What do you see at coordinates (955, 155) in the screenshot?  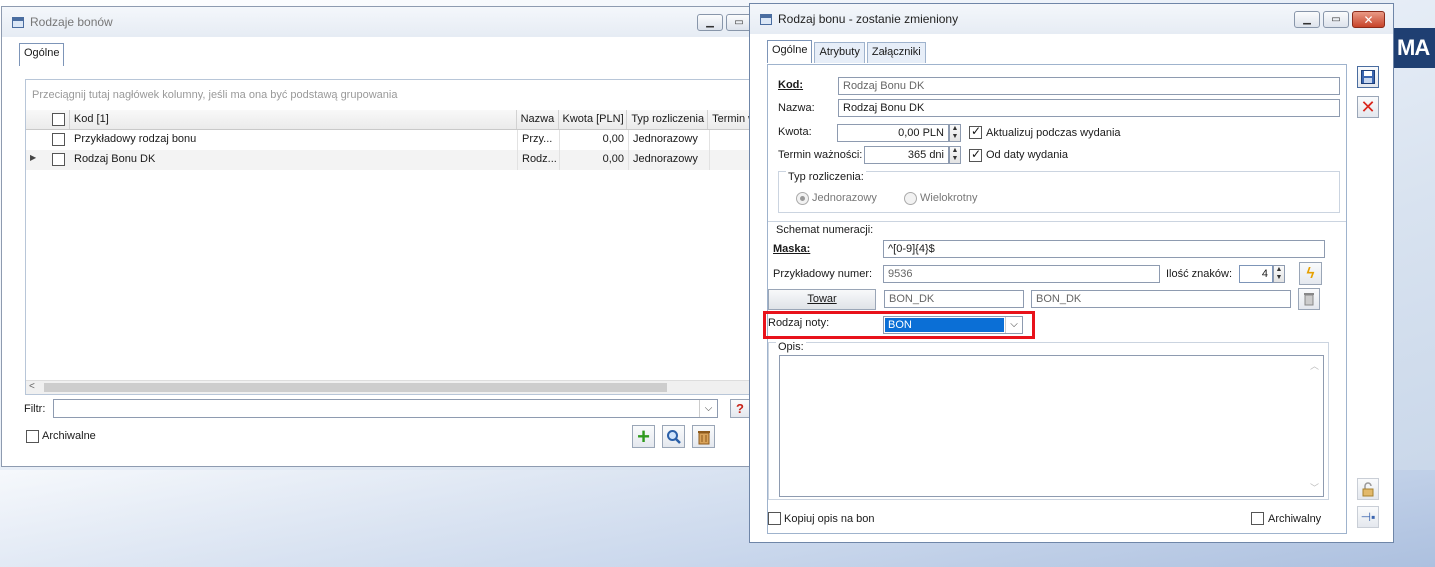 I see `termin-spinner: ▲ ▼` at bounding box center [955, 155].